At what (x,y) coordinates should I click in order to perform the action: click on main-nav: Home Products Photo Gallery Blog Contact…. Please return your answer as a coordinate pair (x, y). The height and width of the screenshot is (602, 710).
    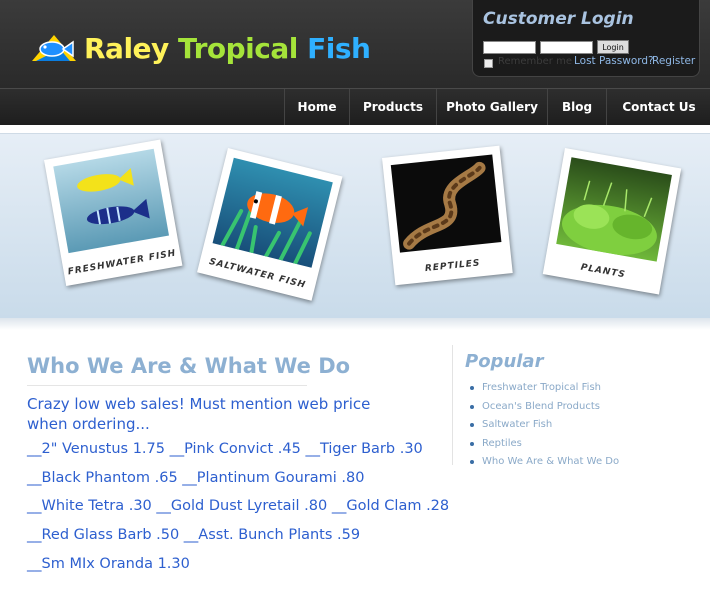
    Looking at the image, I should click on (355, 106).